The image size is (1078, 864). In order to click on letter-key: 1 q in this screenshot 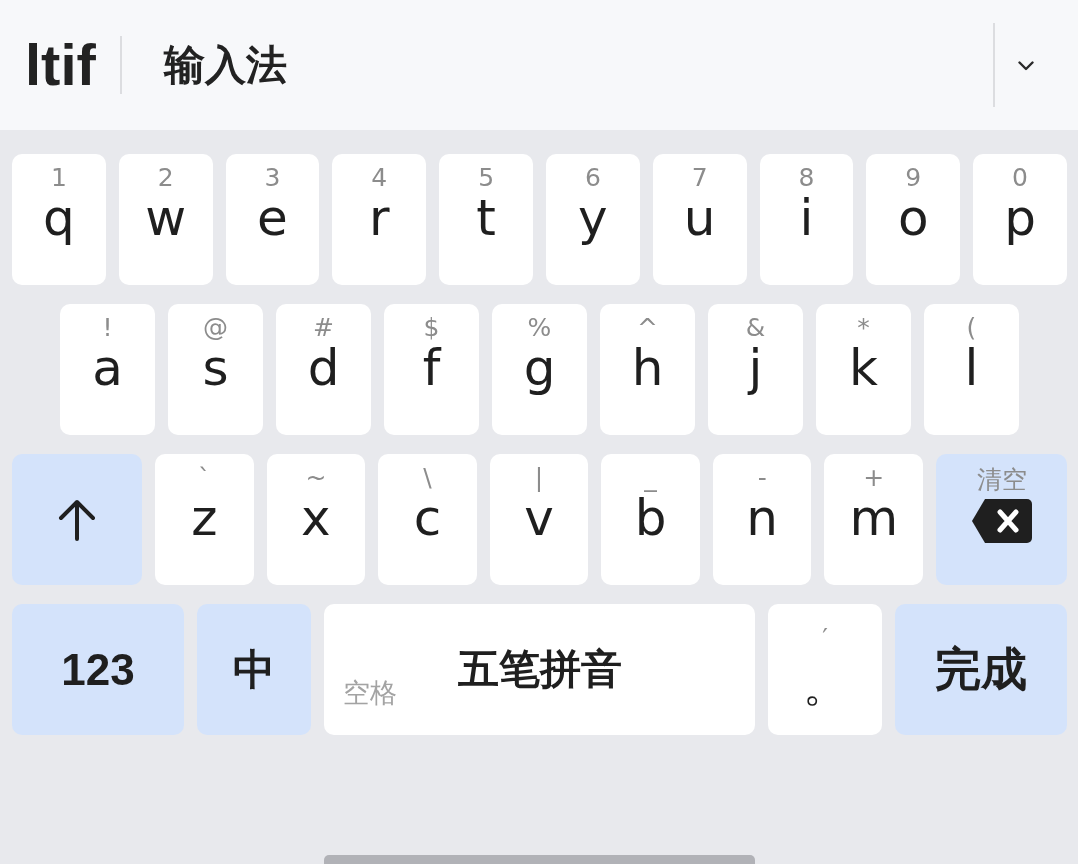, I will do `click(59, 219)`.